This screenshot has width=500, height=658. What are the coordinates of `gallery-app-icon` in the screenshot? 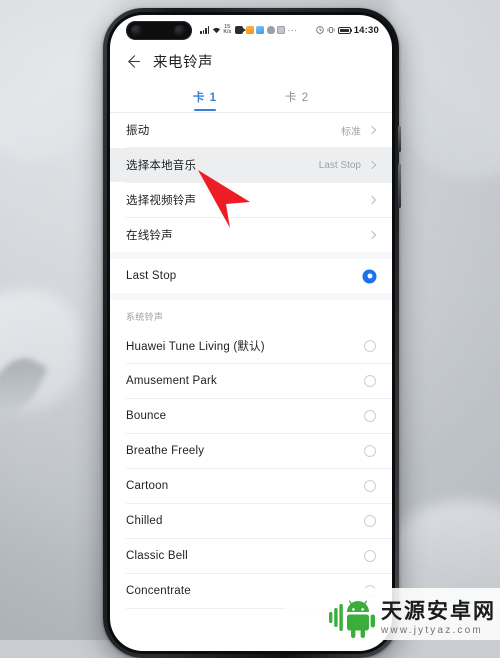 It's located at (281, 30).